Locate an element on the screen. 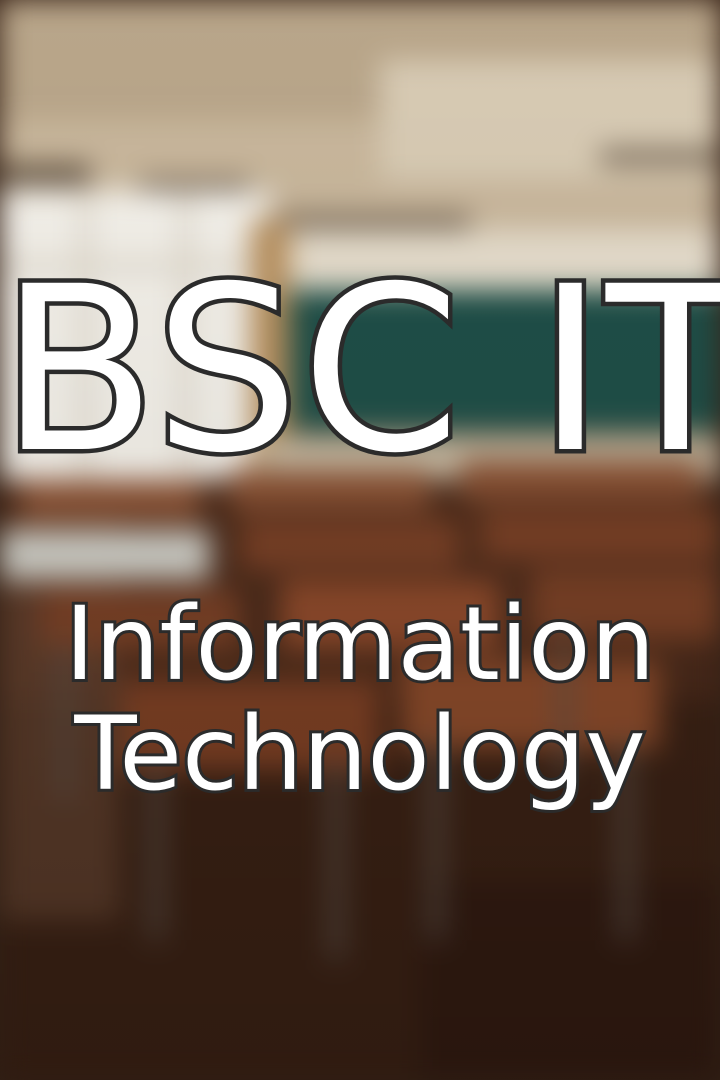  subtitle-line-1: Information is located at coordinates (360, 644).